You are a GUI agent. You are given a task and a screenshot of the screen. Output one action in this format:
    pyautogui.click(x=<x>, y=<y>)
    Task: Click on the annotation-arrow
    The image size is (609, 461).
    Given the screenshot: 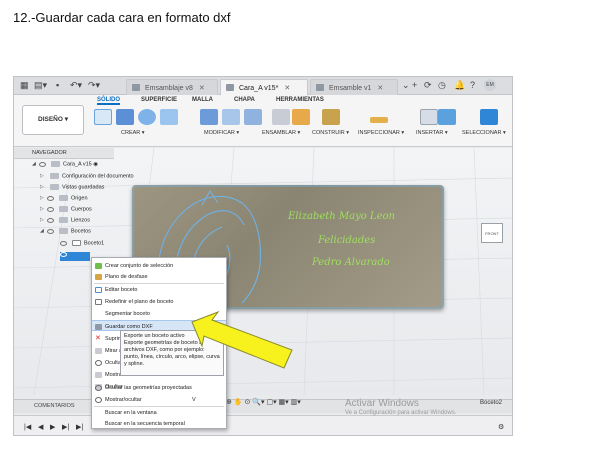 What is the action you would take?
    pyautogui.click(x=242, y=339)
    